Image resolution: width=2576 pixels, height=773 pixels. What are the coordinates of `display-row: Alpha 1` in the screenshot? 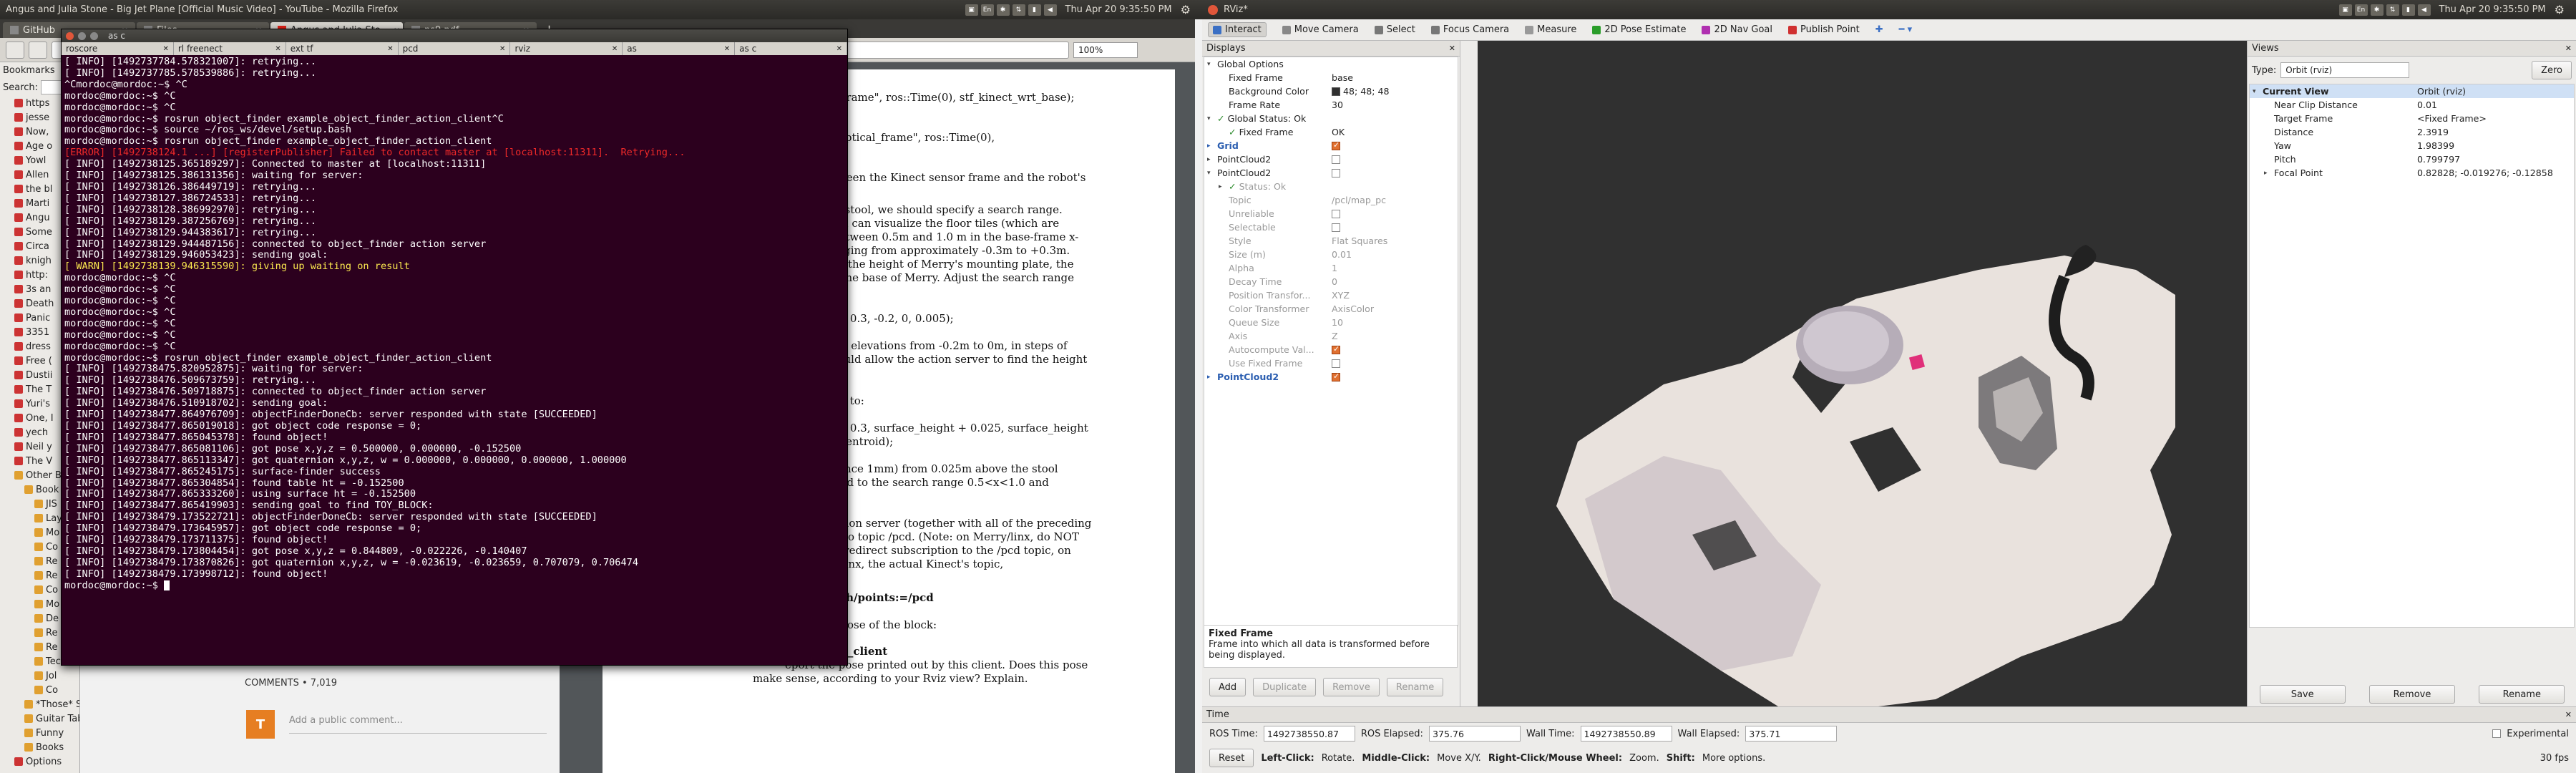 It's located at (1331, 268).